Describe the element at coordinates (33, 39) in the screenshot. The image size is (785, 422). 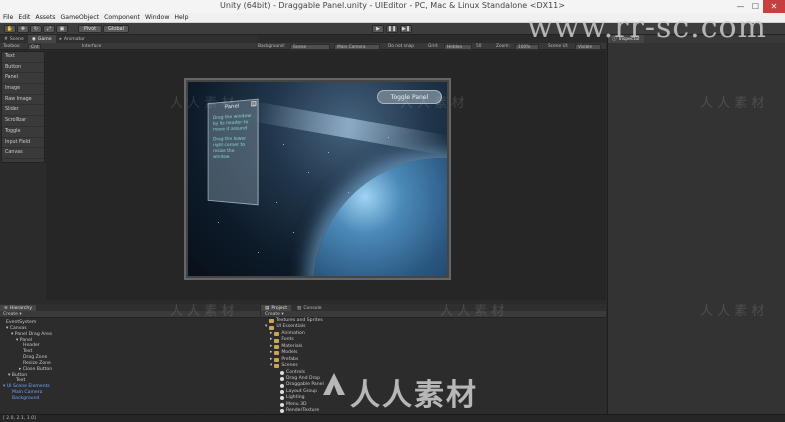
I see `game-icon: ◉` at that location.